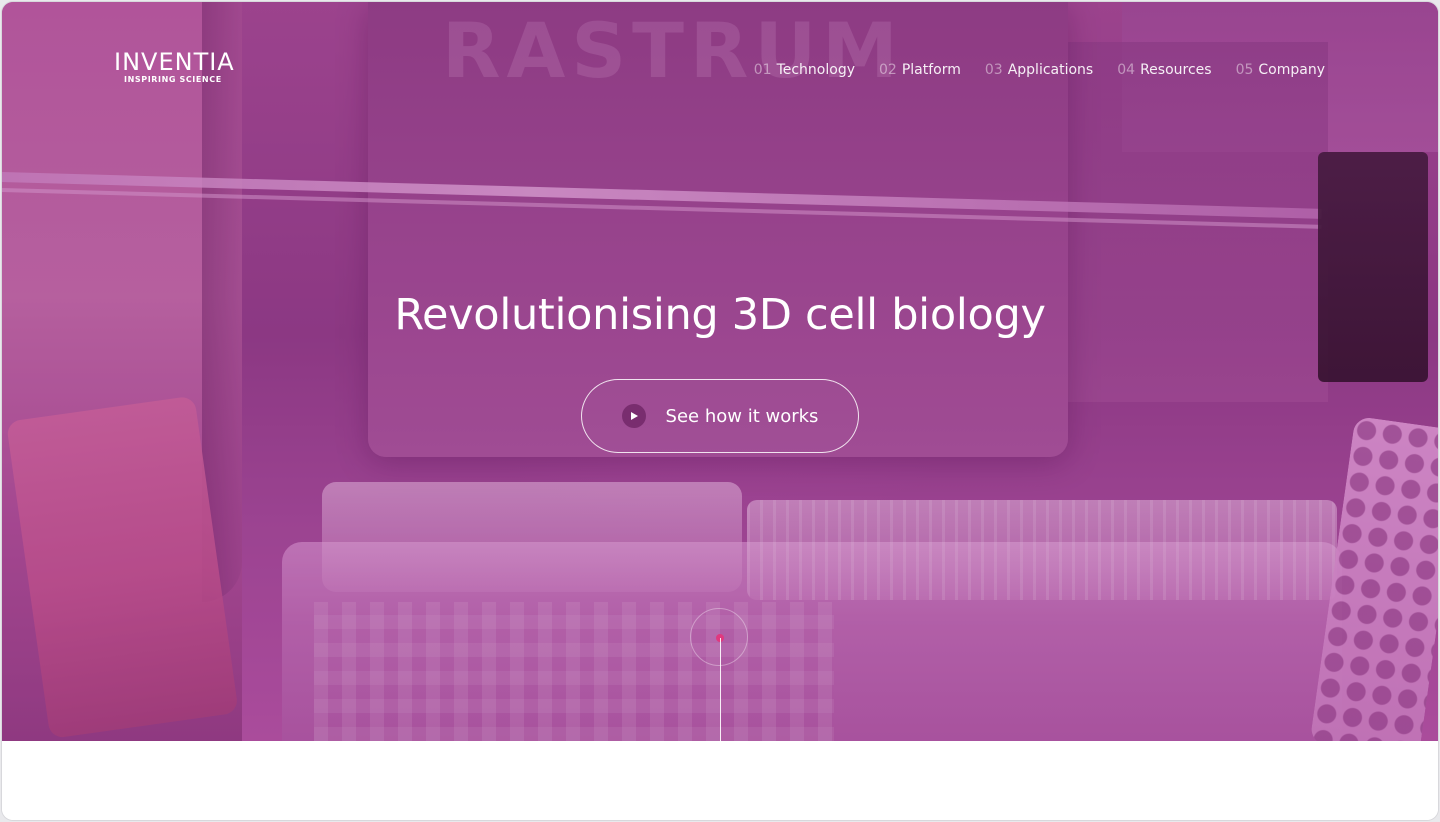 The image size is (1440, 822). What do you see at coordinates (633, 416) in the screenshot?
I see `play-icon` at bounding box center [633, 416].